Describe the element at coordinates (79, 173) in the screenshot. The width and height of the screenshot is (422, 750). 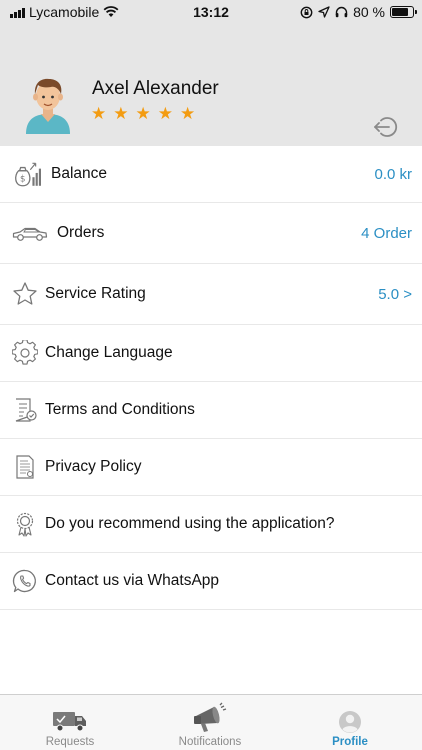
I see `menu-label-balance: Balance` at that location.